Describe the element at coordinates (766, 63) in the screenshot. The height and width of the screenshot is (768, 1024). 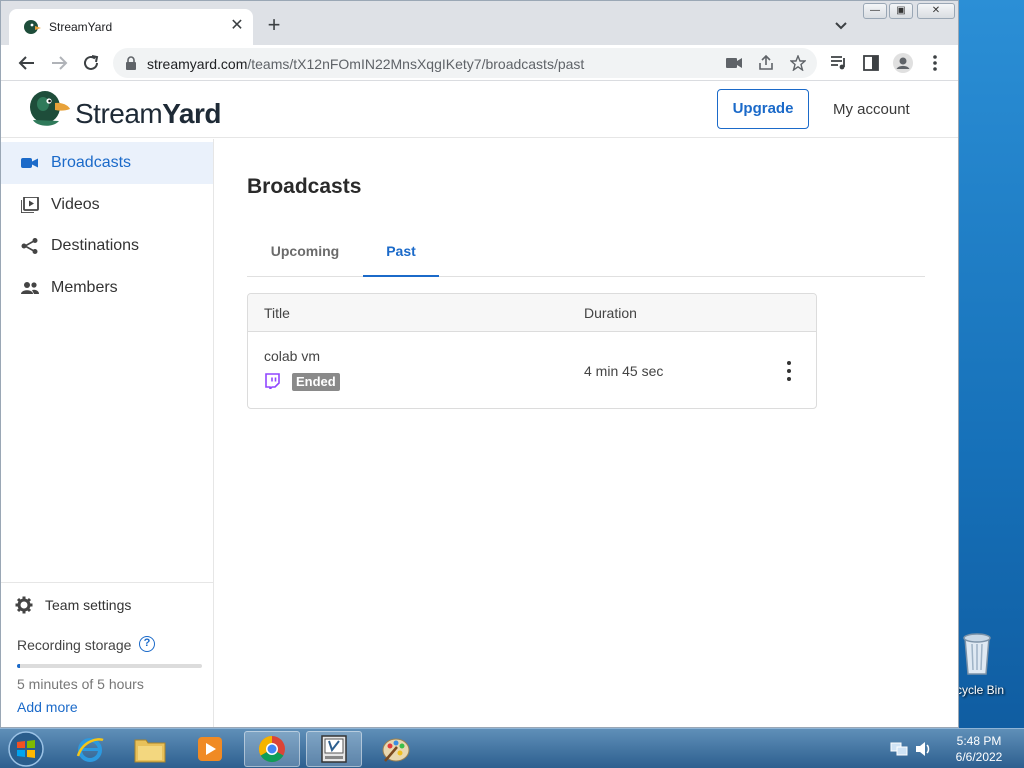
I see `share-page-icon` at that location.